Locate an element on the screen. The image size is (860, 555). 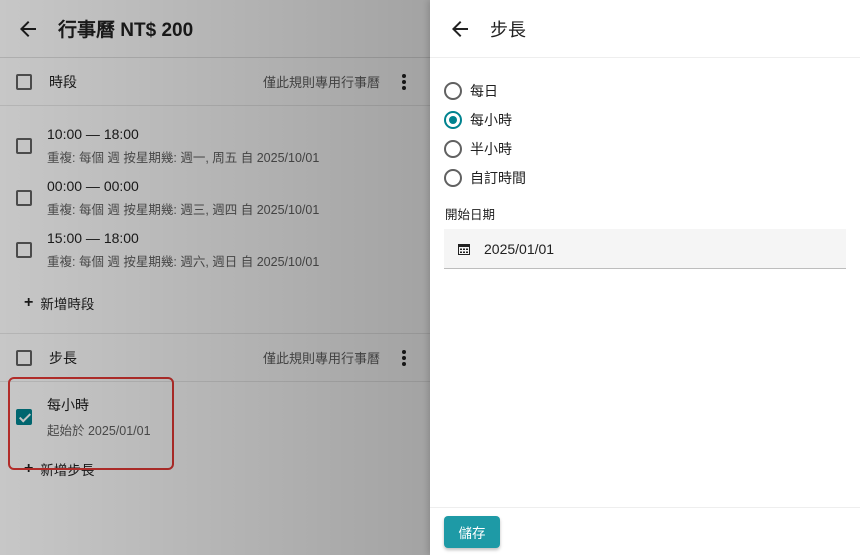
page-title: 行事曆 NT$ 200 is located at coordinates (126, 30).